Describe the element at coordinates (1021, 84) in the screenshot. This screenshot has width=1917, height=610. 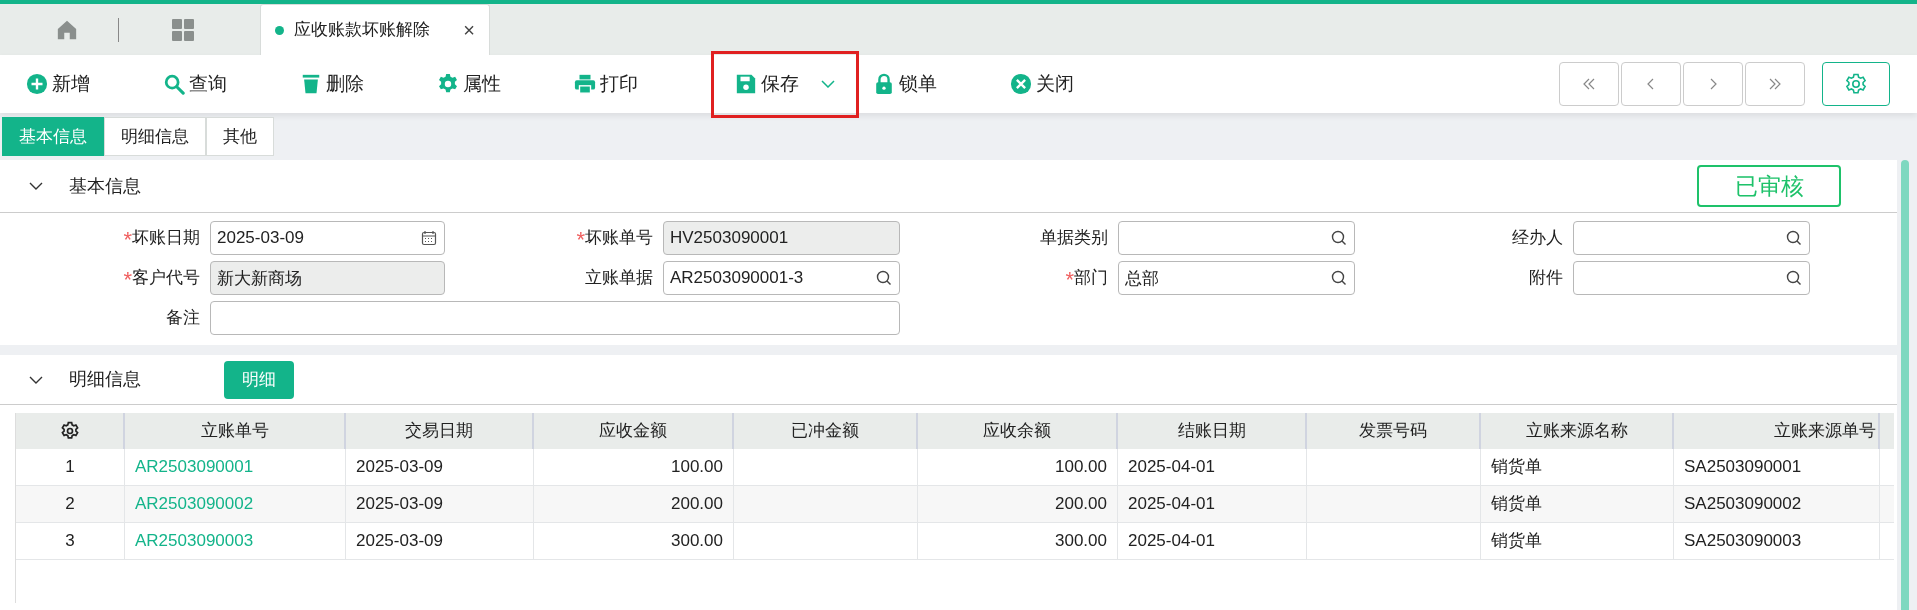
I see `close-icon` at that location.